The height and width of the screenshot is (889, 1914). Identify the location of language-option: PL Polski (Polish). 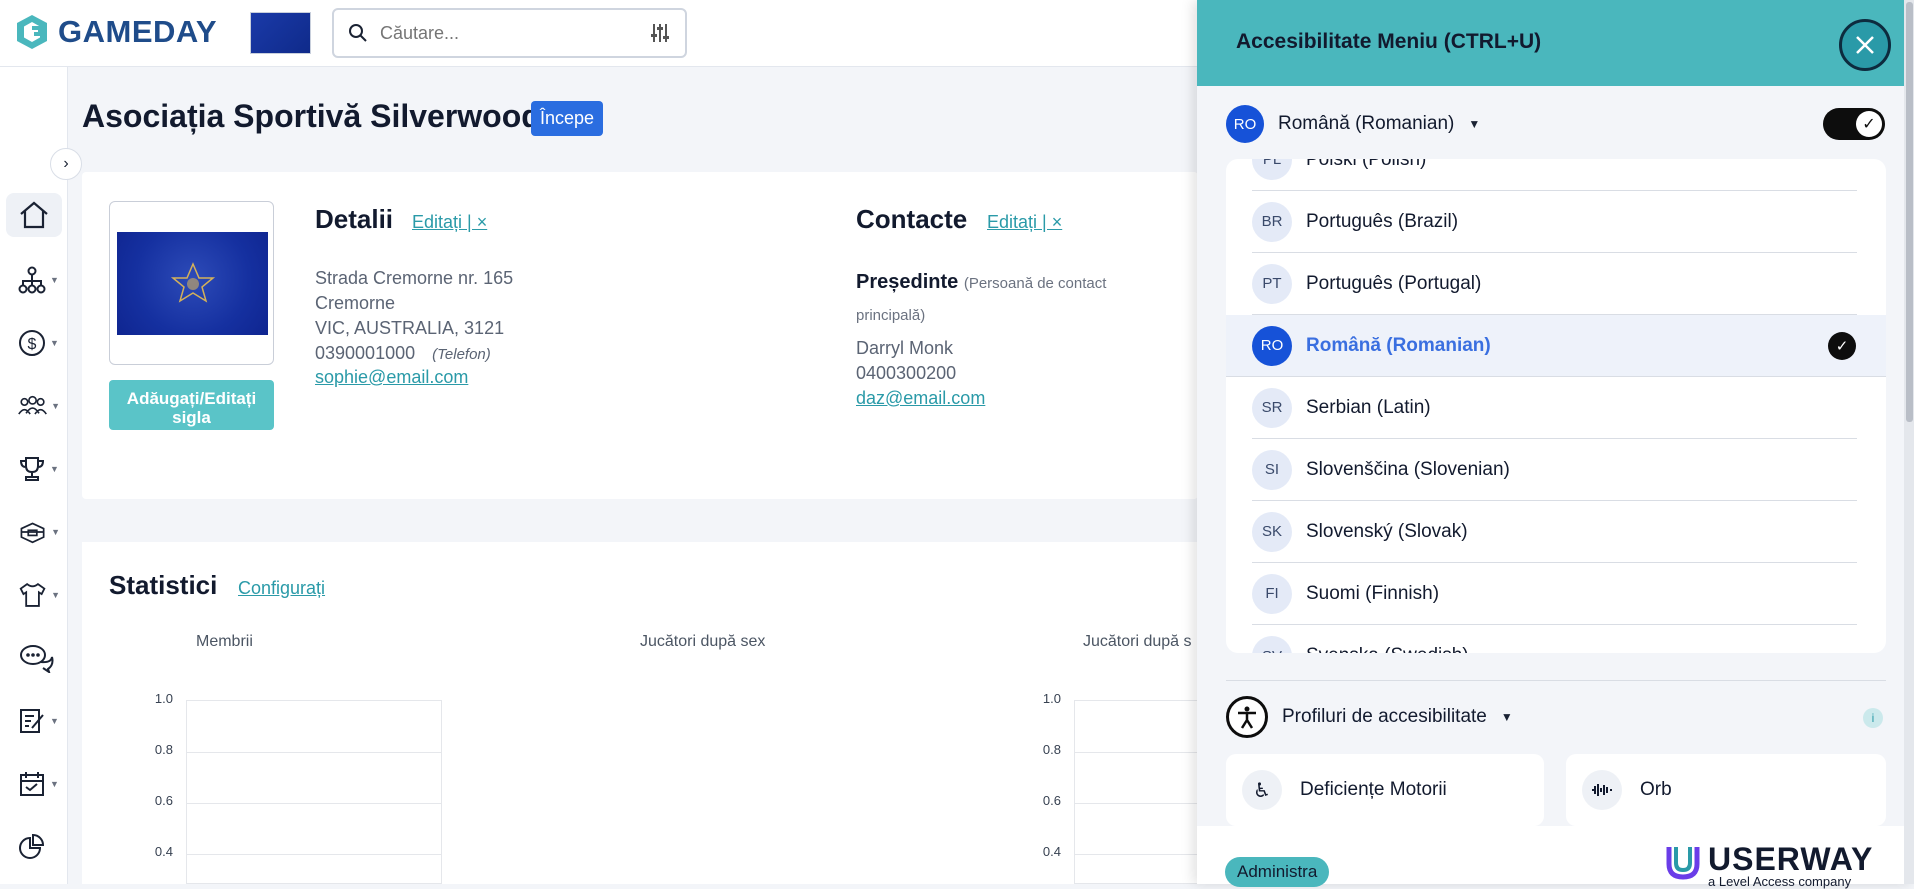
(1554, 175).